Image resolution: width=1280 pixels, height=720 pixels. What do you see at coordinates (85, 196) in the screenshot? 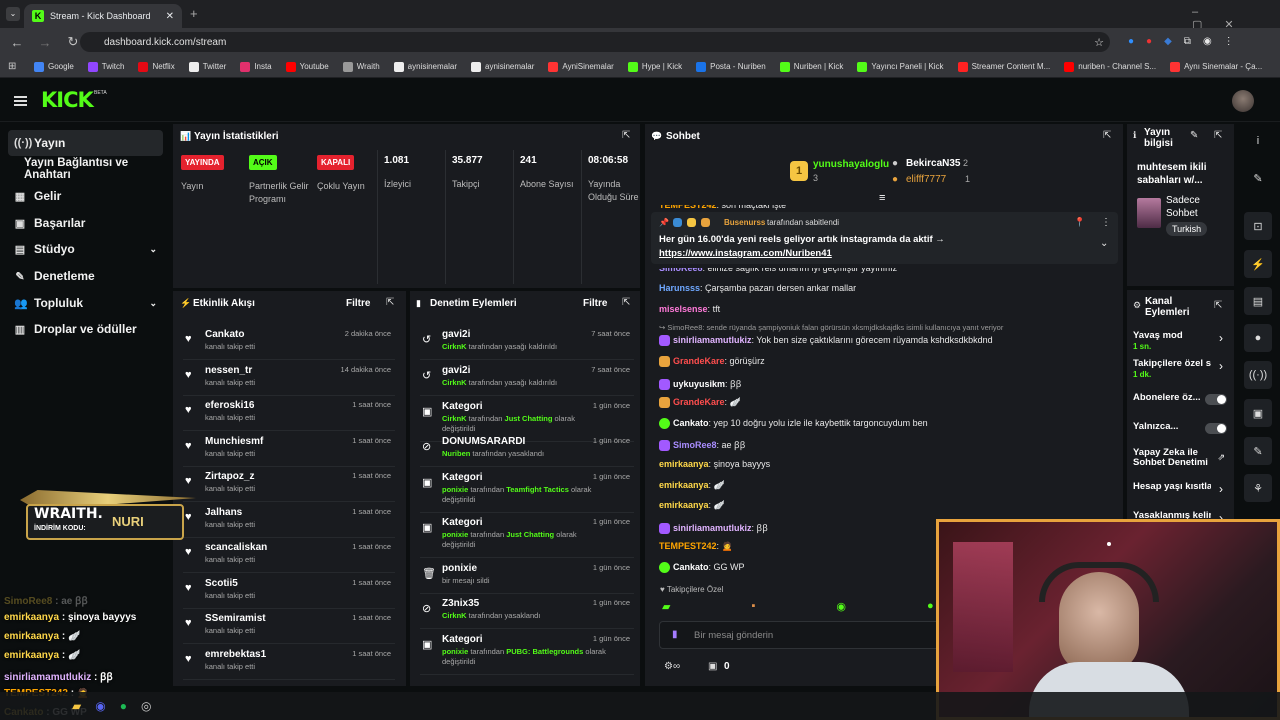
I see `sidebar-item: ▦ Gelir` at bounding box center [85, 196].